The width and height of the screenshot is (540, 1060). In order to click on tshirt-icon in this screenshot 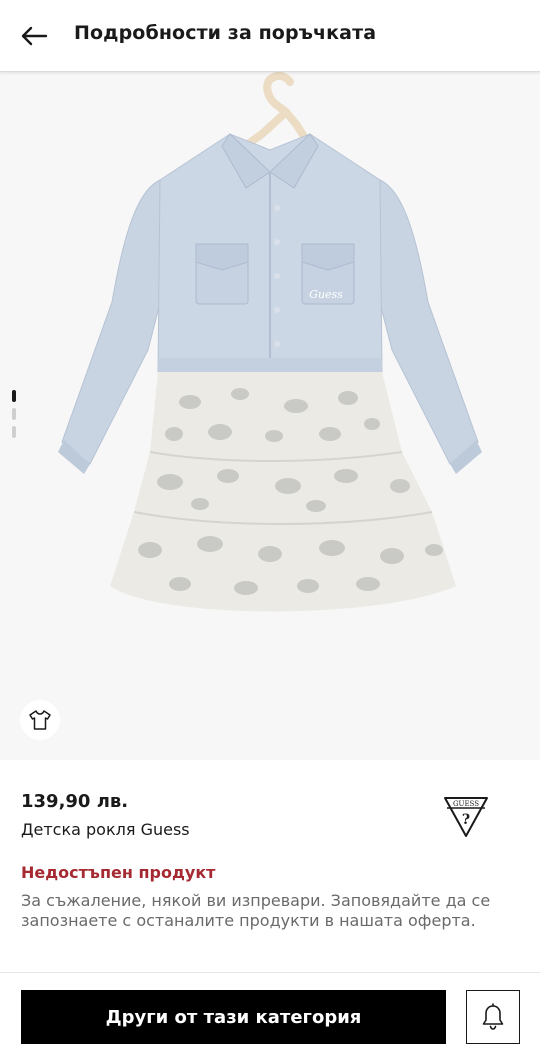, I will do `click(40, 720)`.